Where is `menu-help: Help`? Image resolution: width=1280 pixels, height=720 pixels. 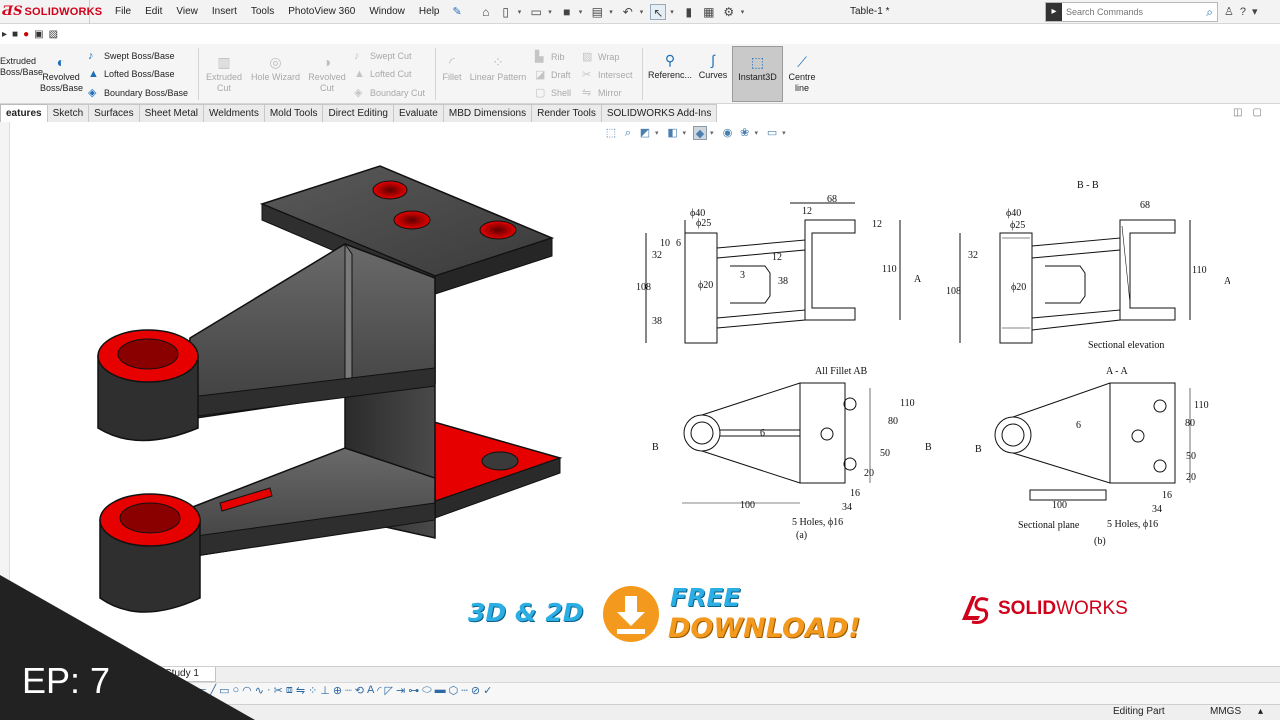
menu-help: Help is located at coordinates (429, 12).